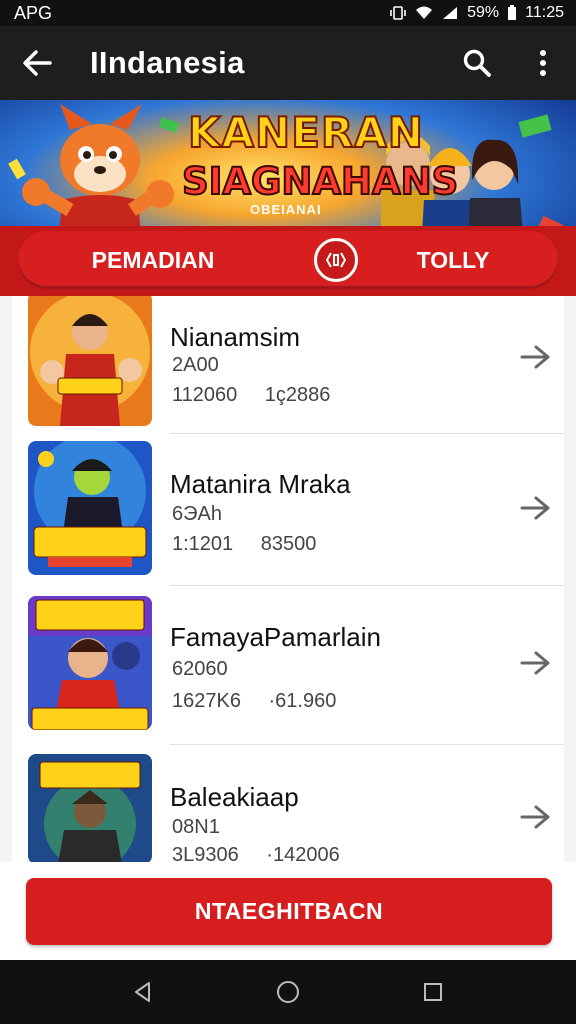 The image size is (576, 1024). What do you see at coordinates (512, 12) in the screenshot?
I see `battery-icon` at bounding box center [512, 12].